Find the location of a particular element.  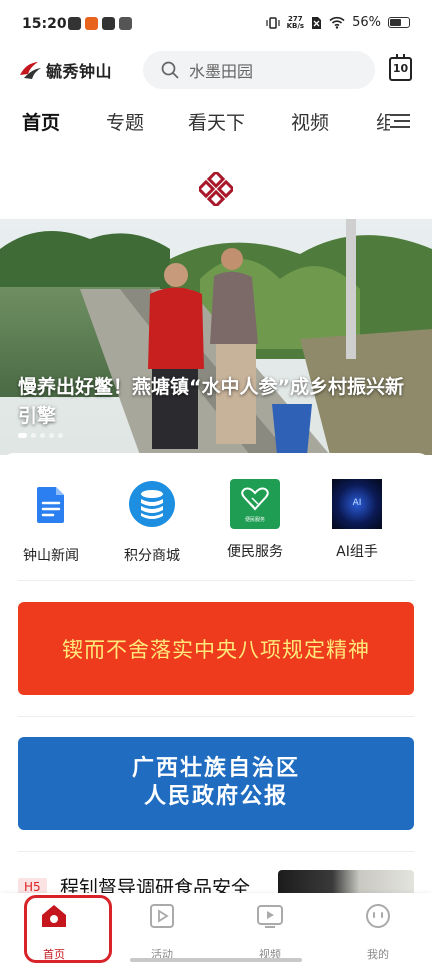

profile-face-icon is located at coordinates (378, 916).